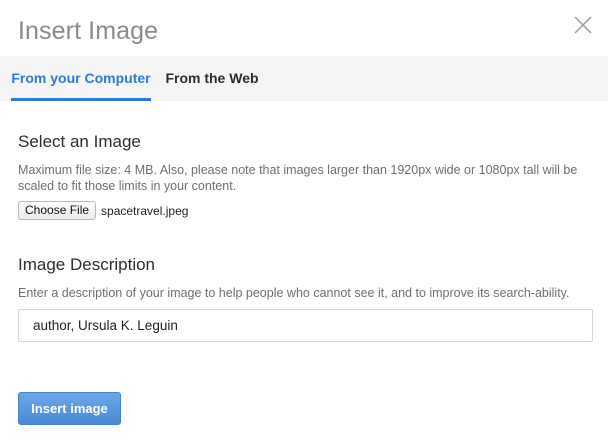 The image size is (608, 442). What do you see at coordinates (88, 31) in the screenshot?
I see `dialog-title: Insert Image` at bounding box center [88, 31].